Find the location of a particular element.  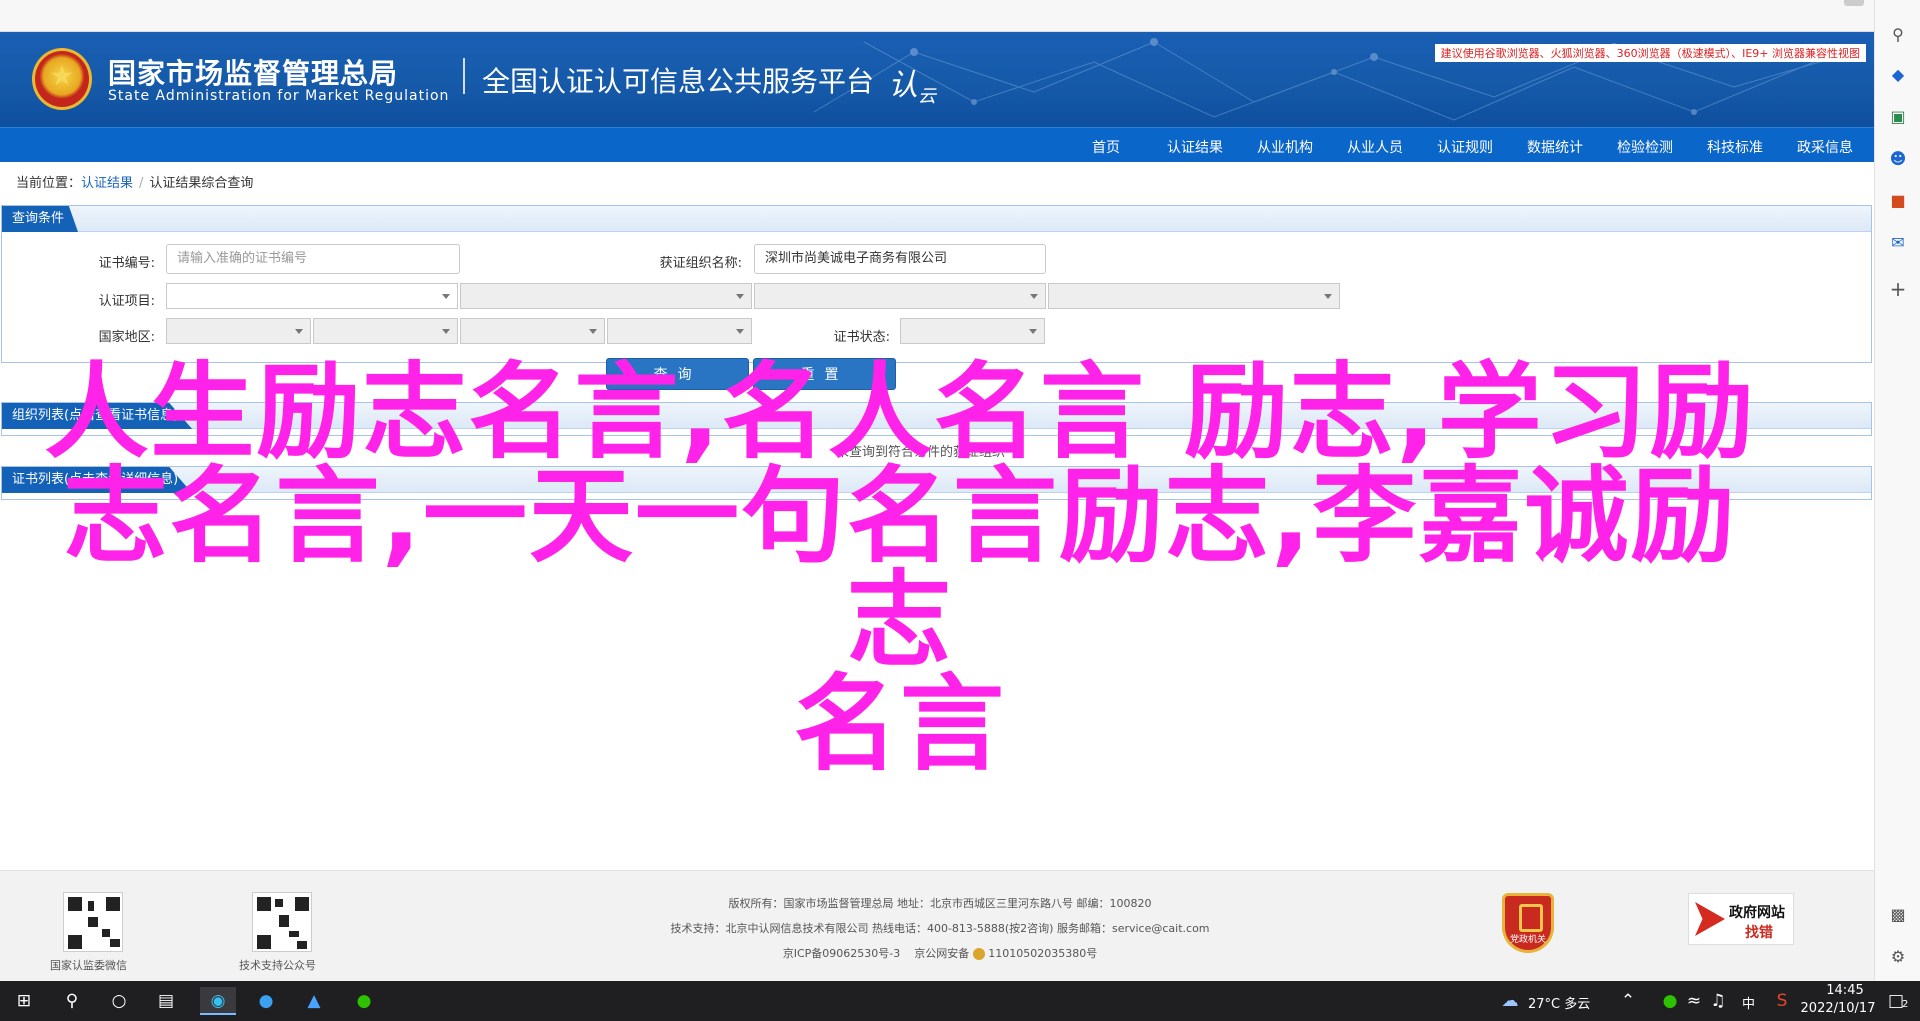

police-badge-icon is located at coordinates (978, 954).